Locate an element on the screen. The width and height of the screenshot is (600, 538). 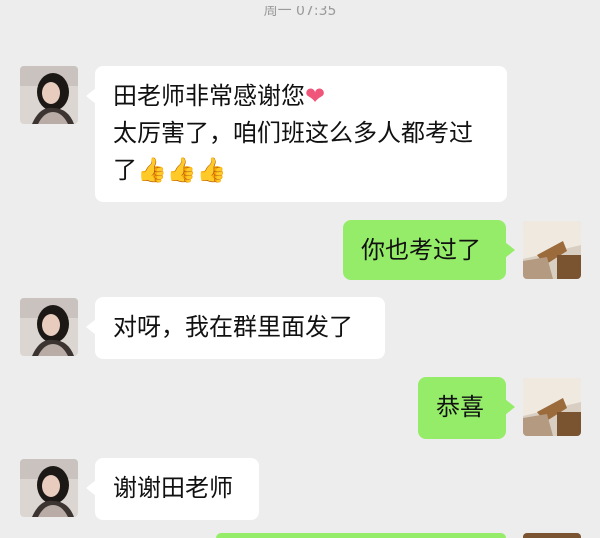
message-line: 了👍👍👍 is located at coordinates (301, 170).